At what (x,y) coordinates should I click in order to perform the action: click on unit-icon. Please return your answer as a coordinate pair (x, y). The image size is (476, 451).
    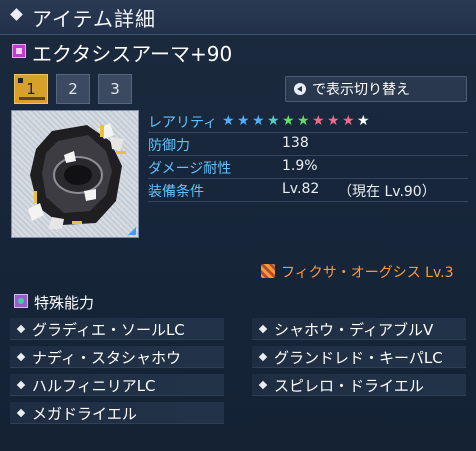
    Looking at the image, I should click on (268, 271).